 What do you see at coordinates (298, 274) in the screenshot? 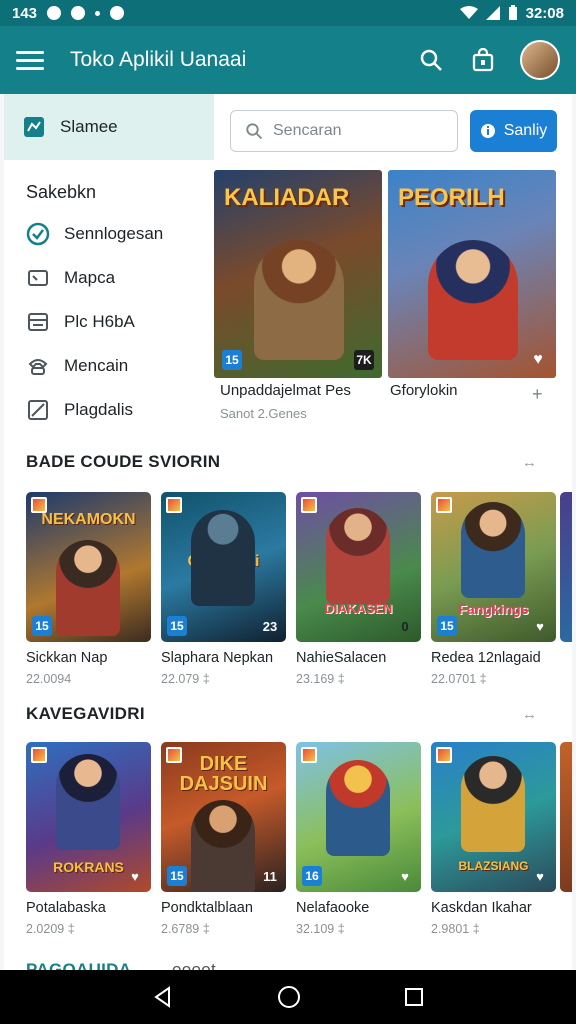
I see `featured-banner-1: KALIADAR 15 7K` at bounding box center [298, 274].